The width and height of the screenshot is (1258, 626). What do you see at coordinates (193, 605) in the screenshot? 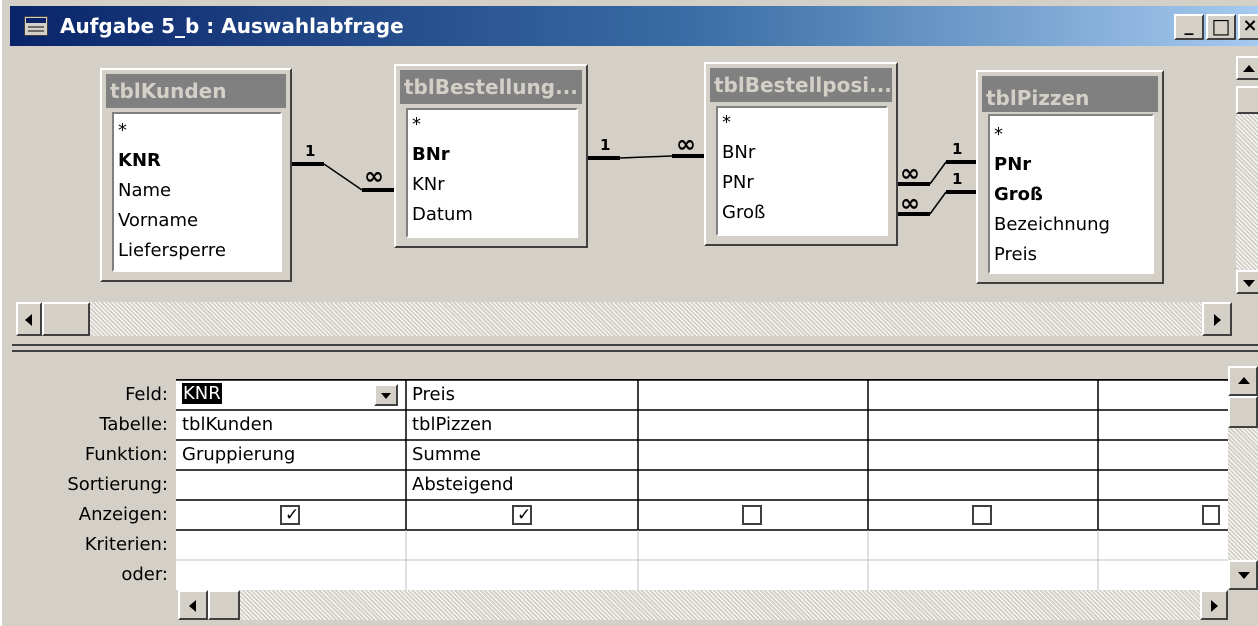
I see `grid-scroll-left-button` at bounding box center [193, 605].